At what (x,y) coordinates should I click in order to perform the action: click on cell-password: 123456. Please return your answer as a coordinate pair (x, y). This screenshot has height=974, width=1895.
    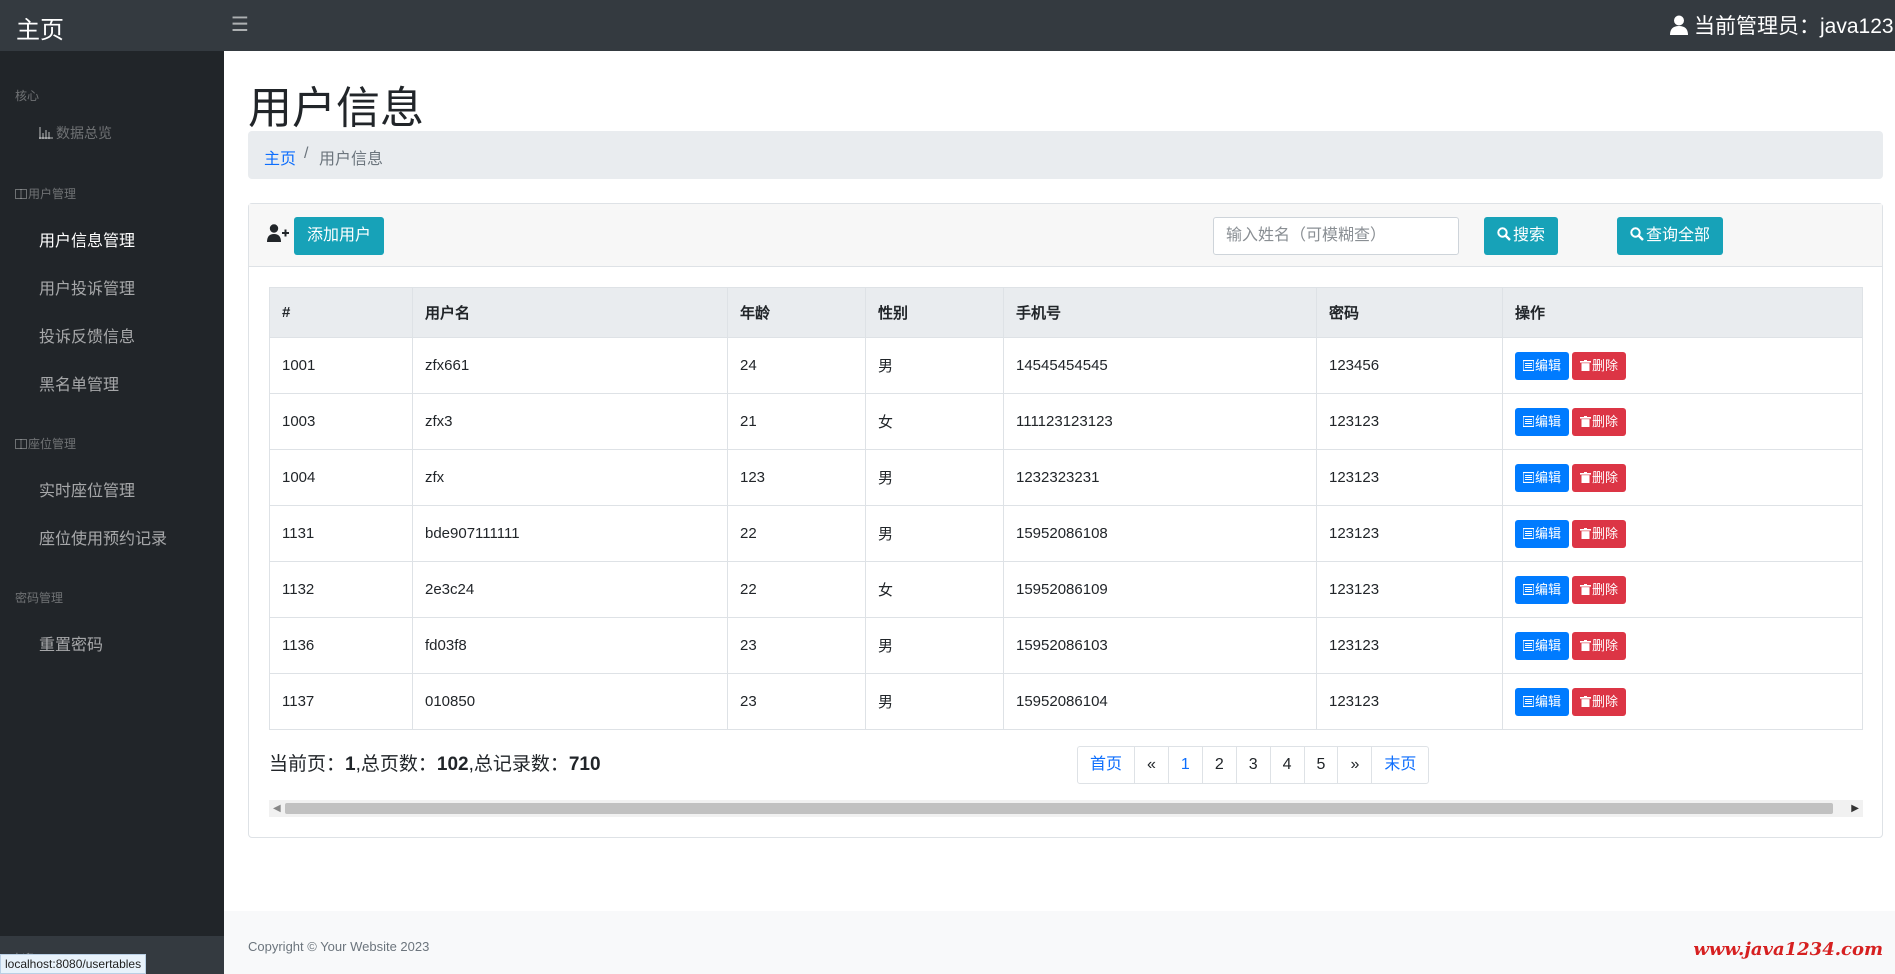
    Looking at the image, I should click on (1409, 365).